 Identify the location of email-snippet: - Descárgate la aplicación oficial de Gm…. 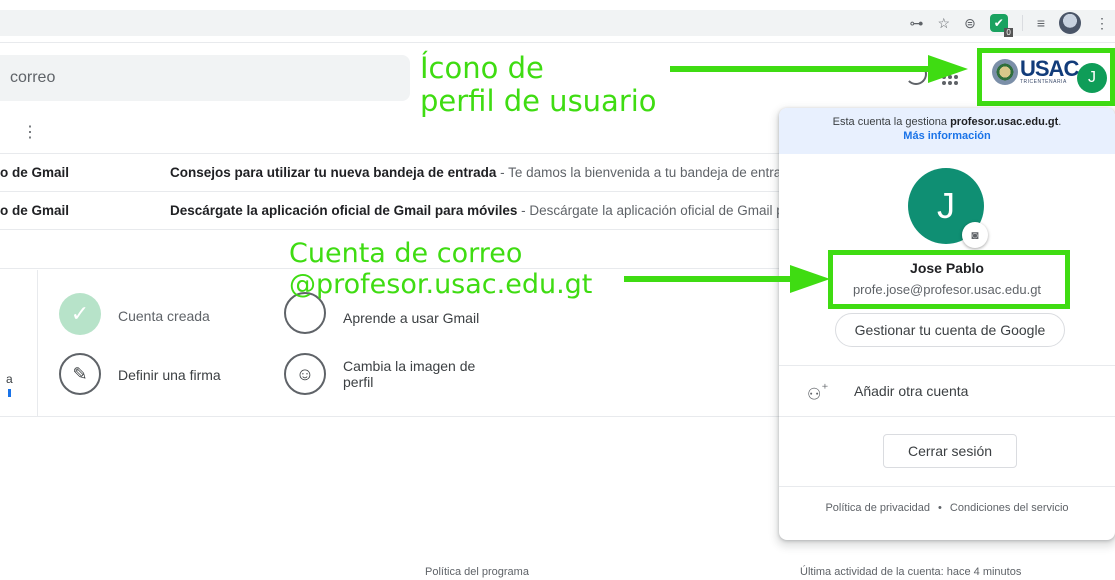
(648, 210).